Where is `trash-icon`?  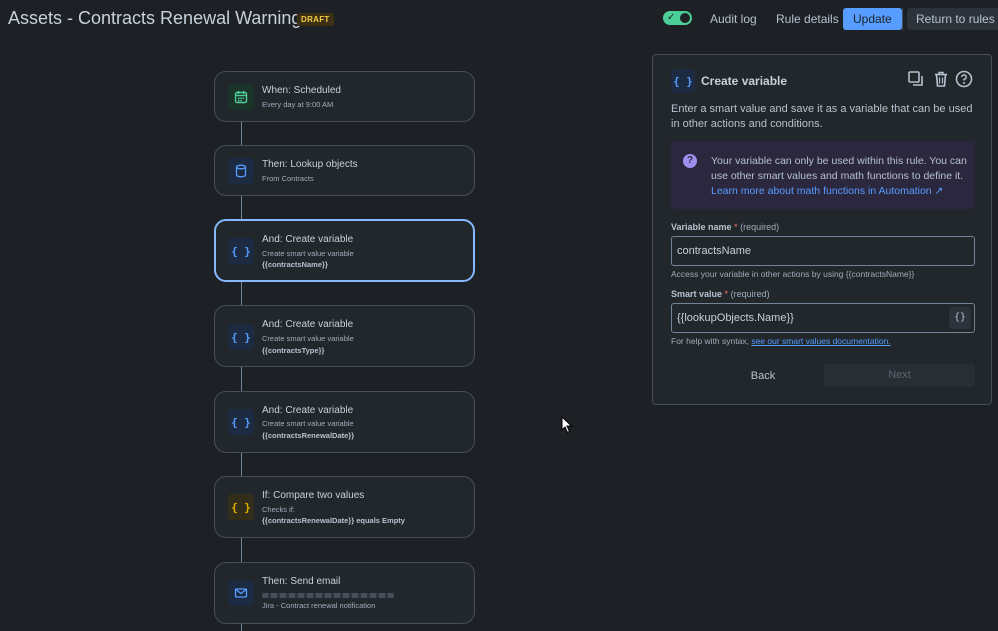 trash-icon is located at coordinates (942, 80).